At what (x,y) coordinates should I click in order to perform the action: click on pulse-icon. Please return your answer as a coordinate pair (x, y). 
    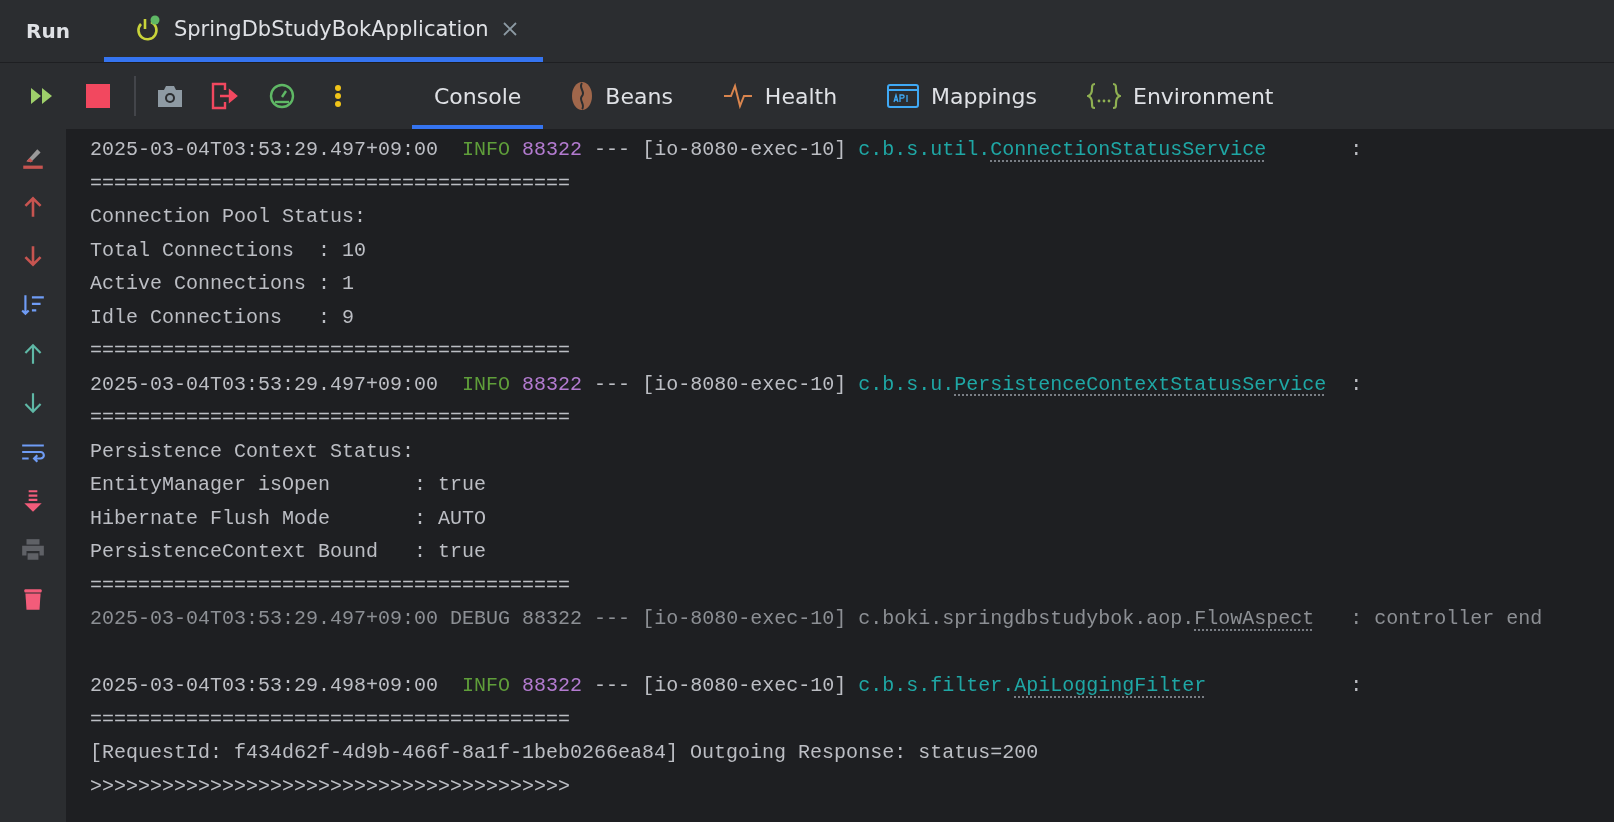
    Looking at the image, I should click on (737, 96).